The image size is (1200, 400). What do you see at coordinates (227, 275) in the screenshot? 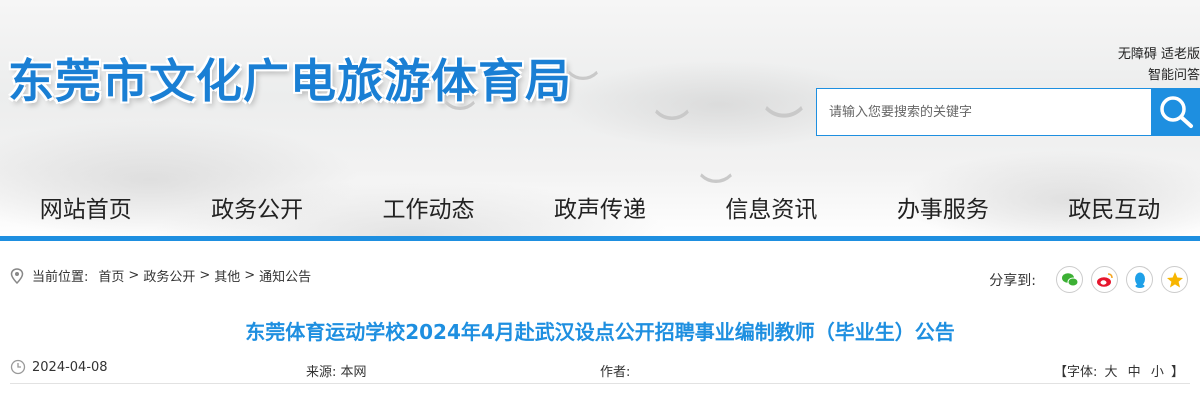
I see `breadcrumb-other: 其他` at bounding box center [227, 275].